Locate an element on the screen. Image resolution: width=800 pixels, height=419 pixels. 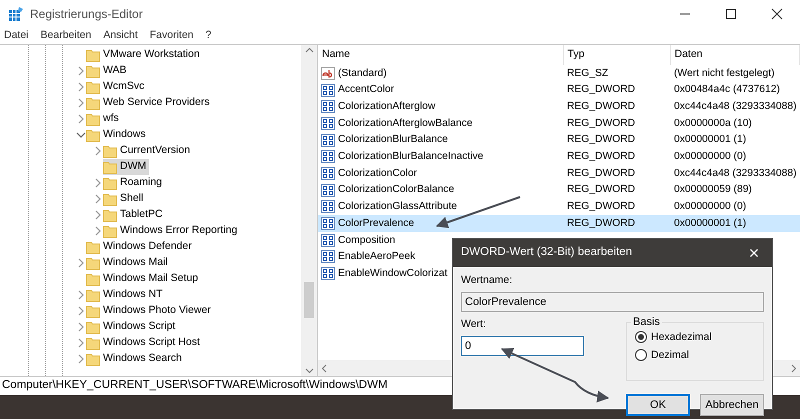
menu-item: ? is located at coordinates (209, 36).